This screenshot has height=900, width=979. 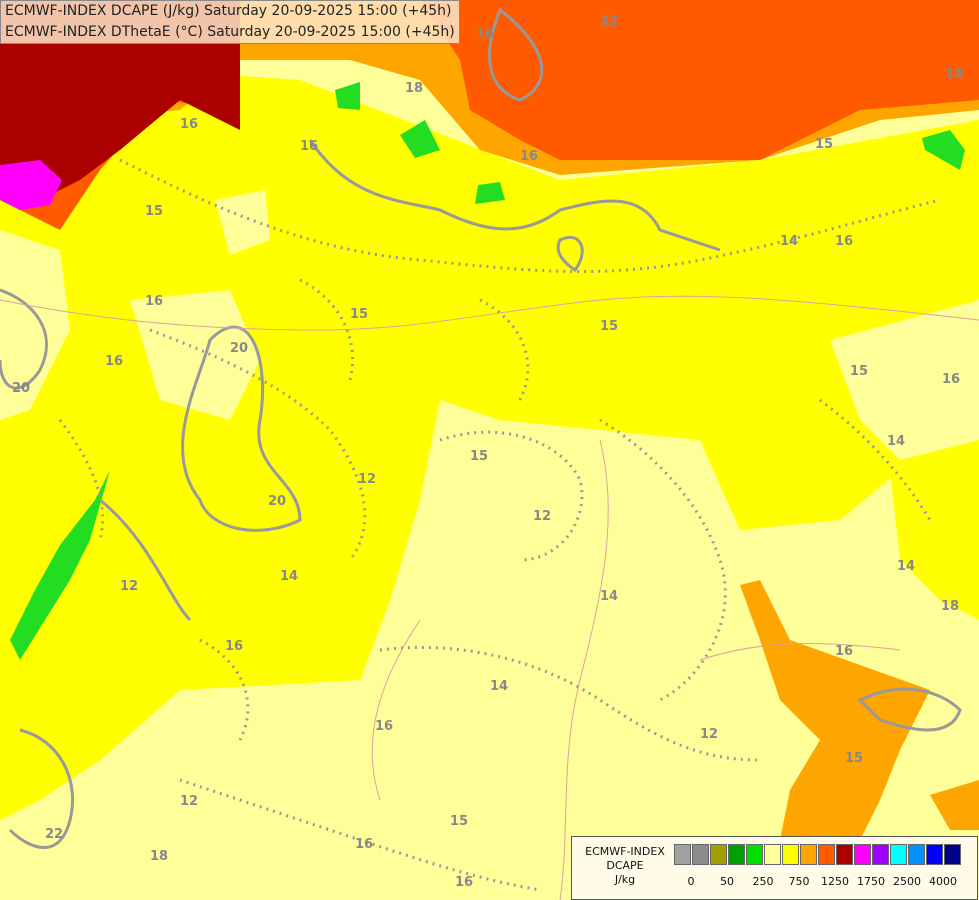 What do you see at coordinates (835, 881) in the screenshot?
I see `legend-tick: 1250` at bounding box center [835, 881].